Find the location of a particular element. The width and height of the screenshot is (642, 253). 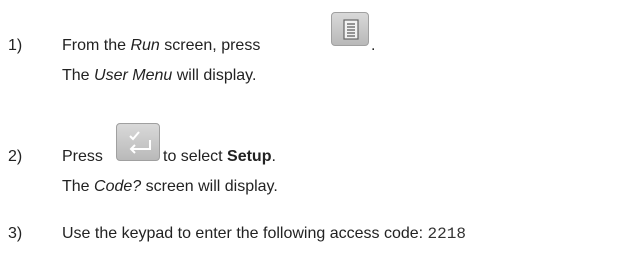

step-1-number: 1) is located at coordinates (15, 45).